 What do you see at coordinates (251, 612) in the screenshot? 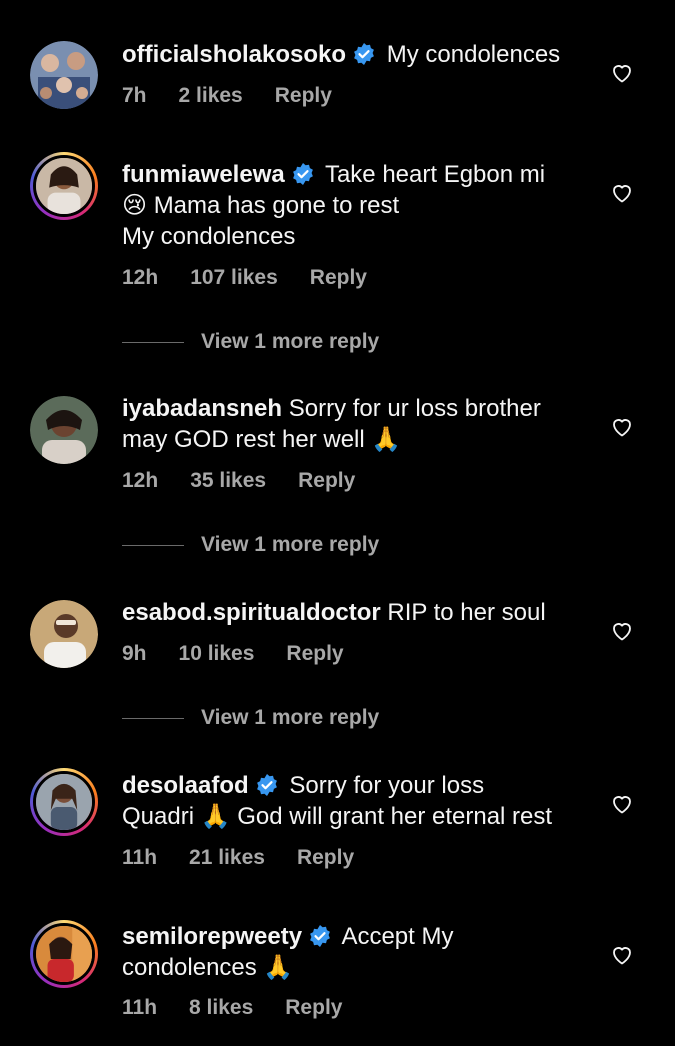
I see `username: esabod.spiritualdoctor` at bounding box center [251, 612].